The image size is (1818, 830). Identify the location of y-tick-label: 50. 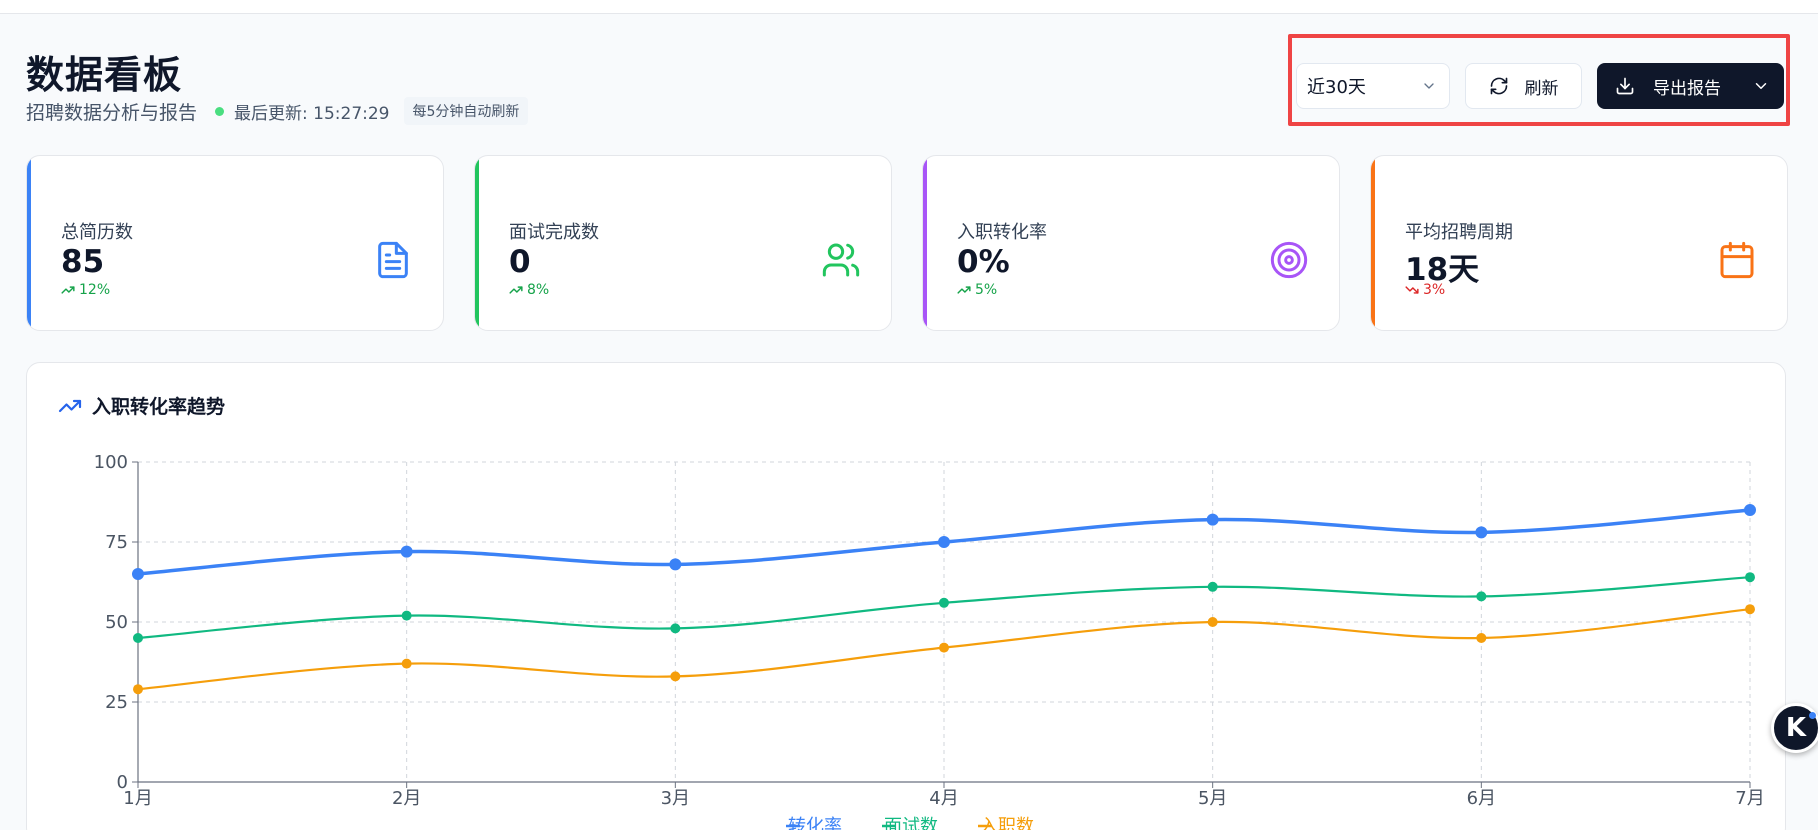
(116, 622).